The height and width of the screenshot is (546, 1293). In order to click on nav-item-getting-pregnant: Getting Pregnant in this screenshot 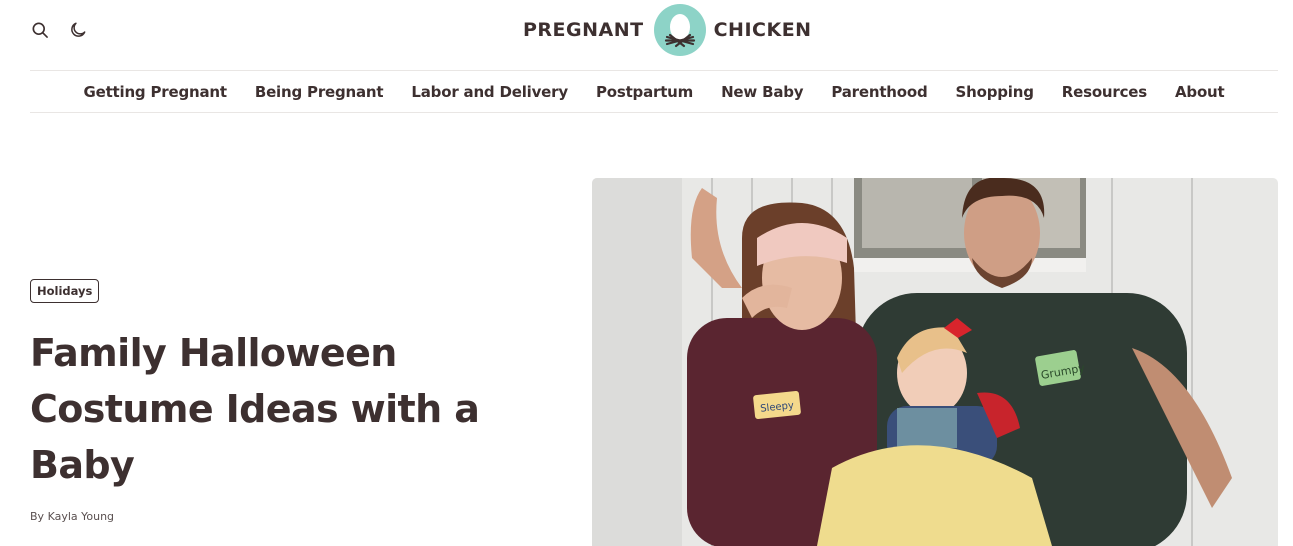, I will do `click(154, 92)`.